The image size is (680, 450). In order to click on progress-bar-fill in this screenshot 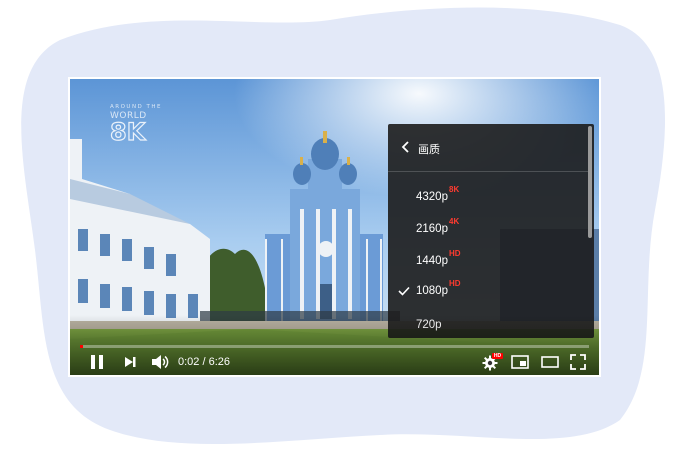, I will do `click(81, 346)`.